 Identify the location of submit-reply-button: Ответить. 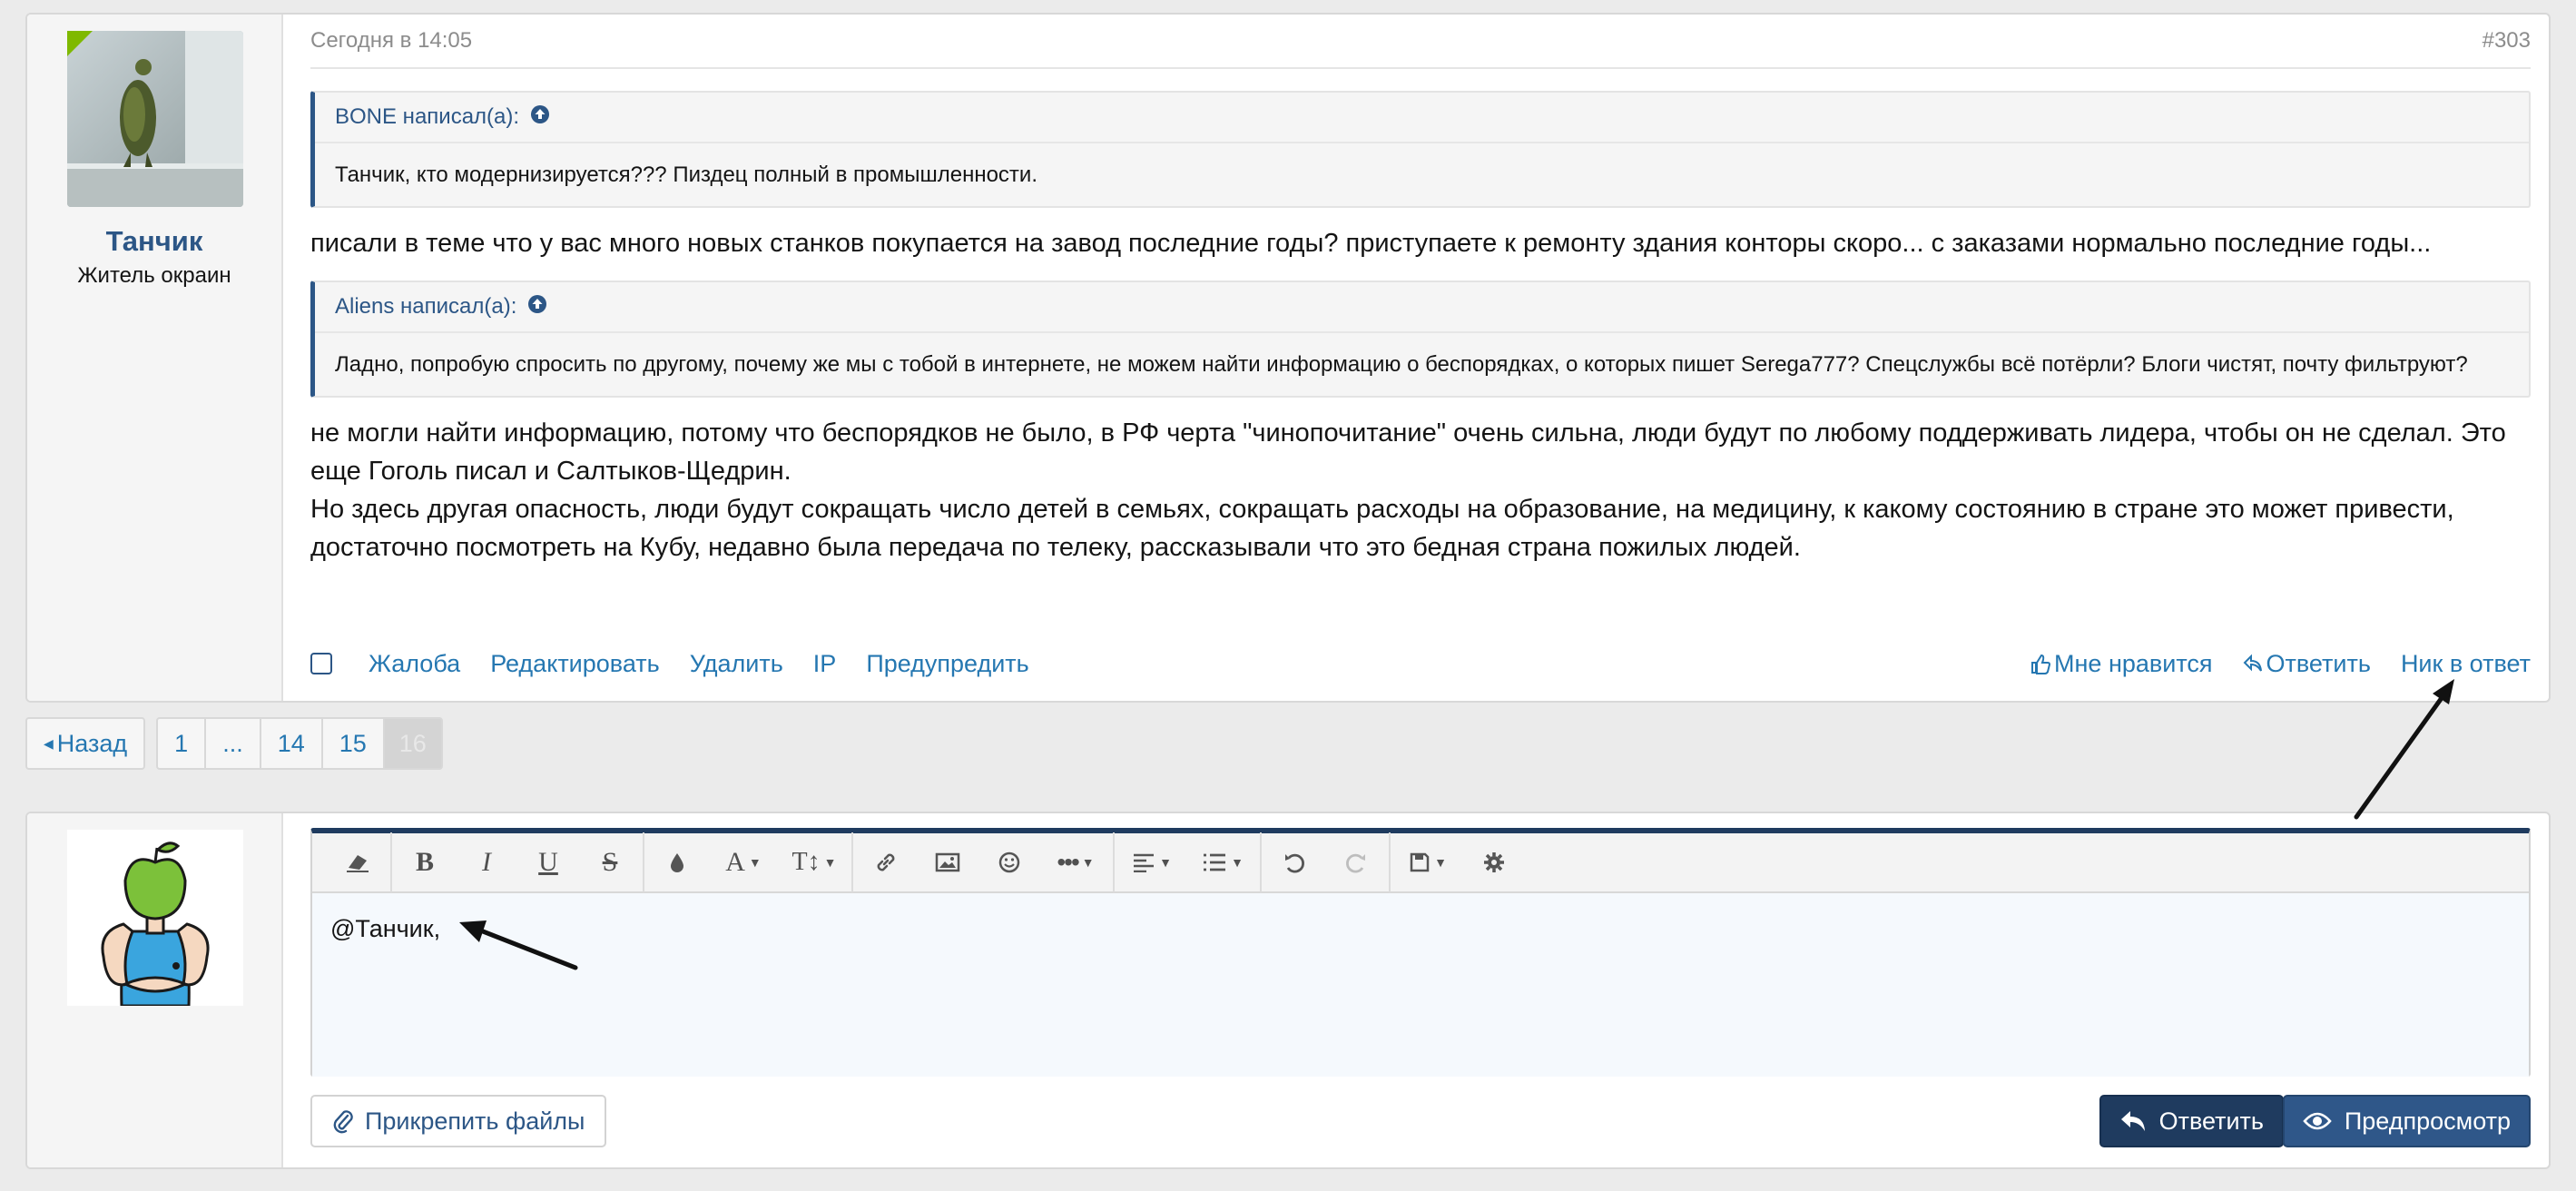
(2191, 1121).